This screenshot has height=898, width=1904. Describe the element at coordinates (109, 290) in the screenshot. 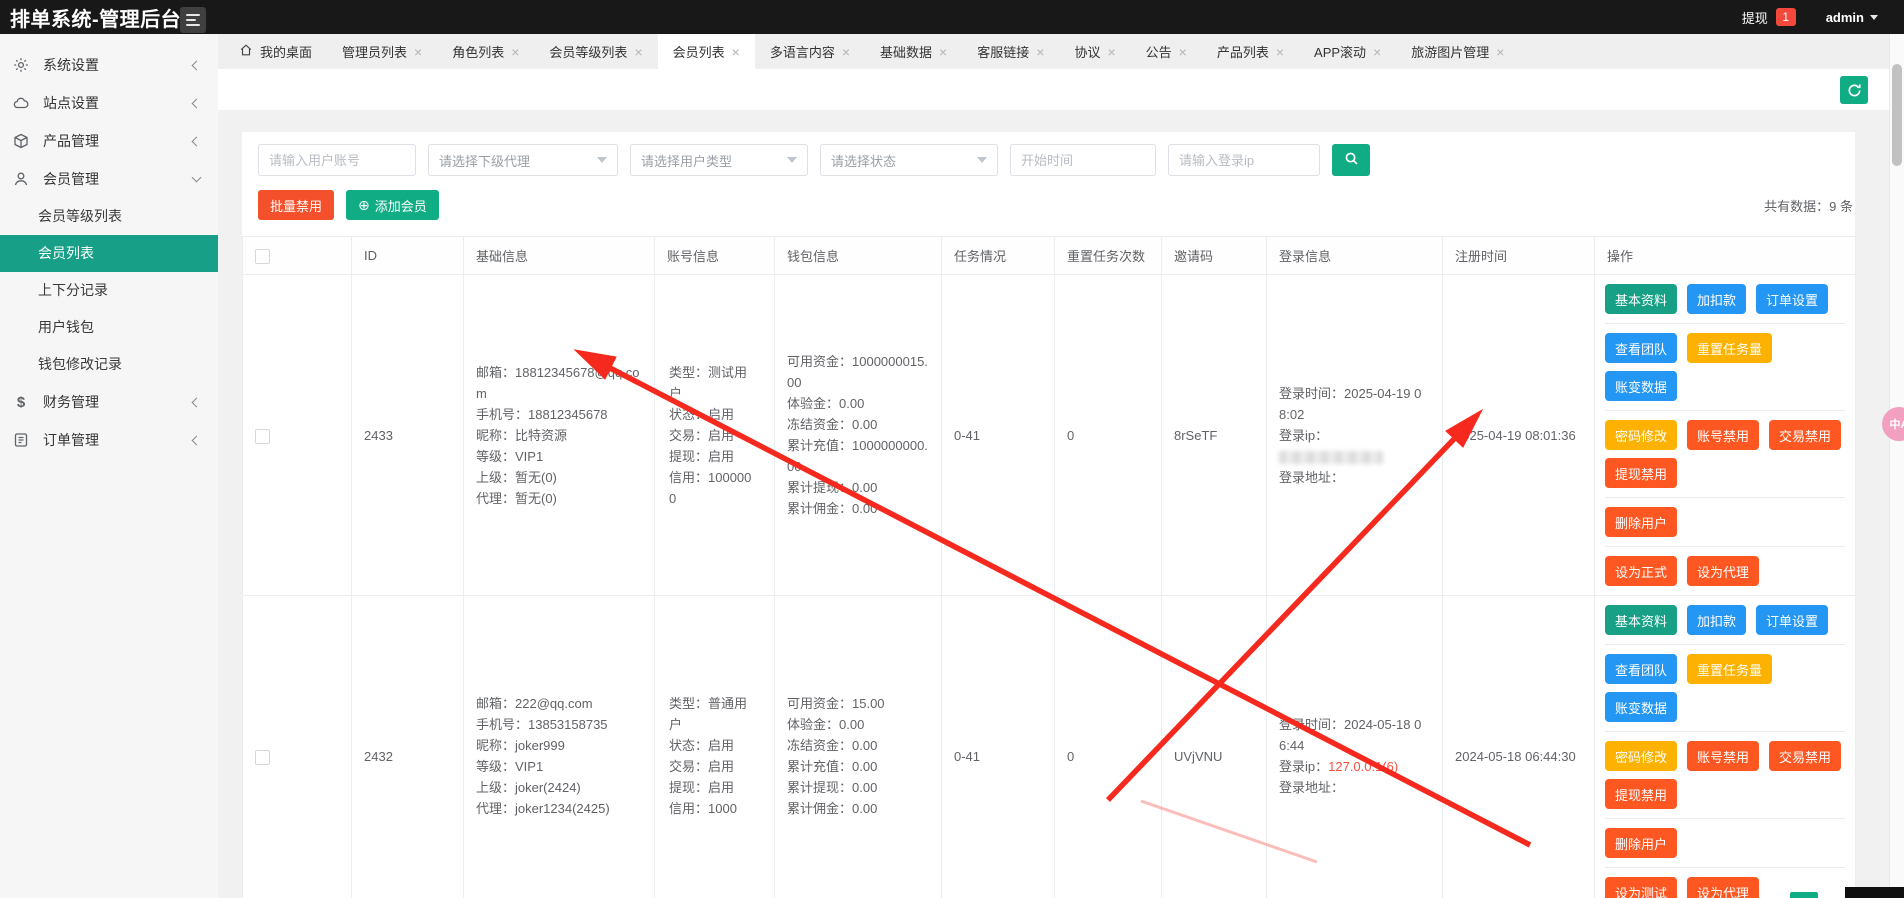

I see `sidebar-subitem: 上下分记录` at that location.